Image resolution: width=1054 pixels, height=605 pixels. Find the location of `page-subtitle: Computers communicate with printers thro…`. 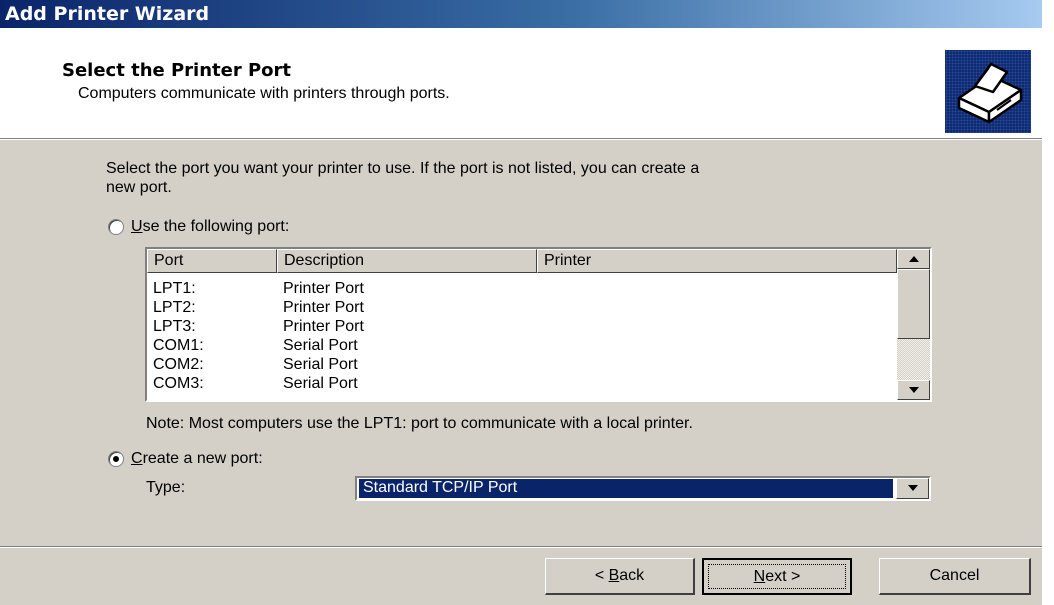

page-subtitle: Computers communicate with printers thro… is located at coordinates (264, 93).